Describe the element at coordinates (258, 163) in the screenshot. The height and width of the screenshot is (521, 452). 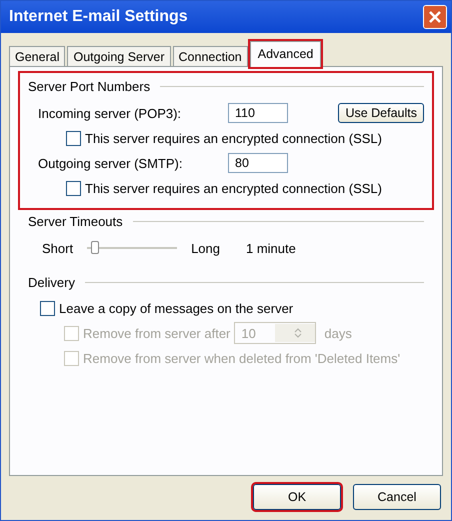
I see `input-field: 80` at that location.